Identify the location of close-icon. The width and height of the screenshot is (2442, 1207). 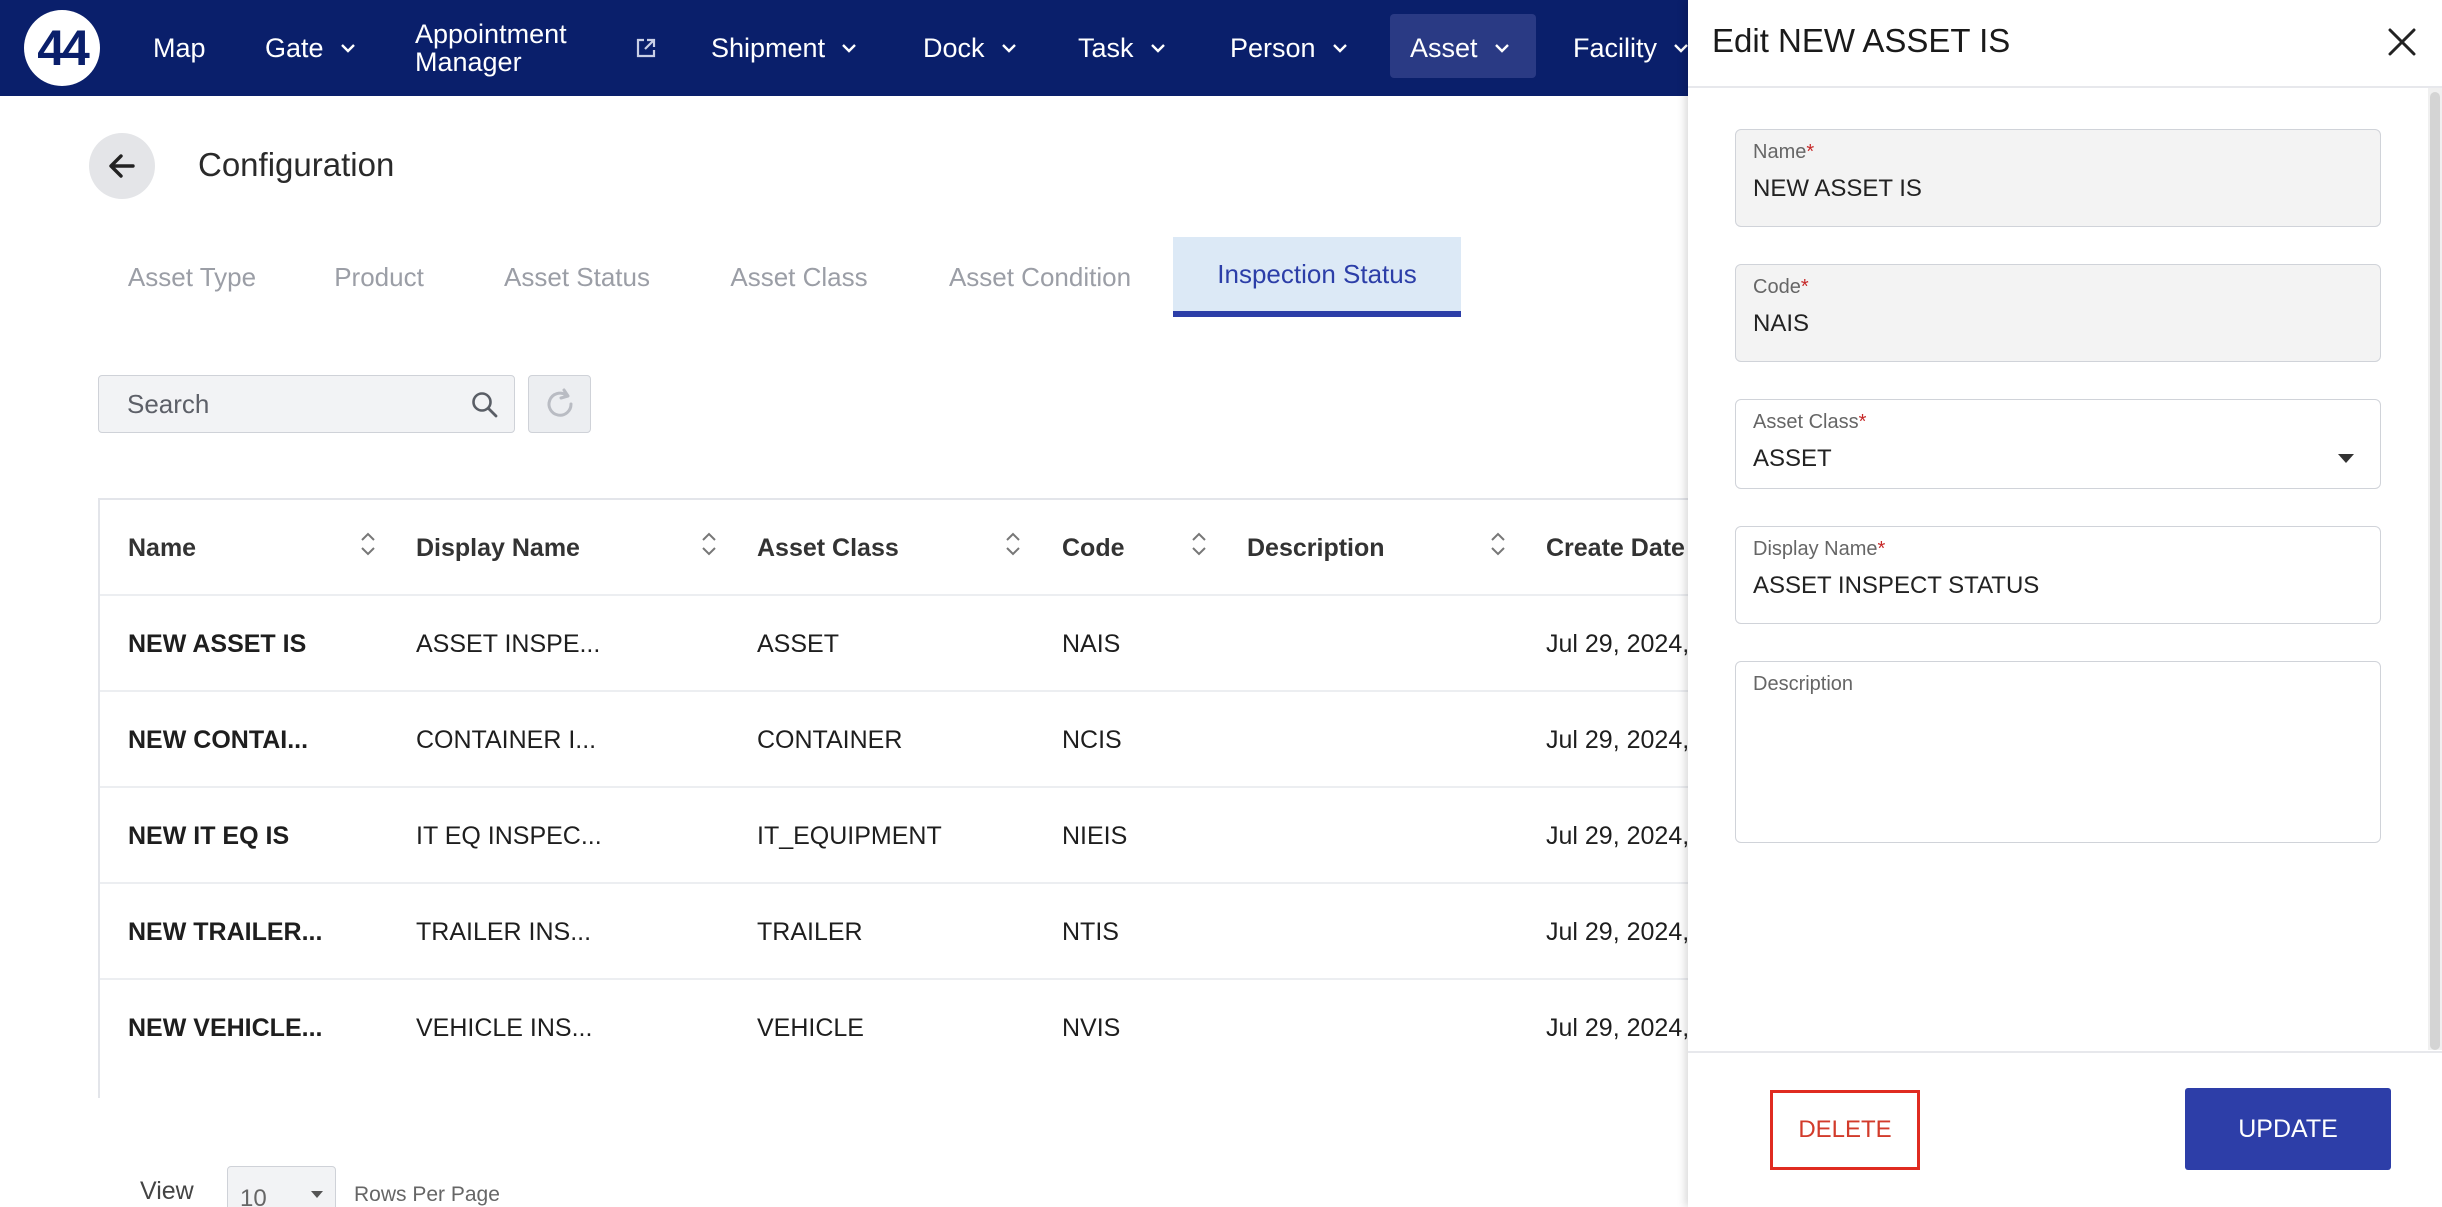
(2402, 42).